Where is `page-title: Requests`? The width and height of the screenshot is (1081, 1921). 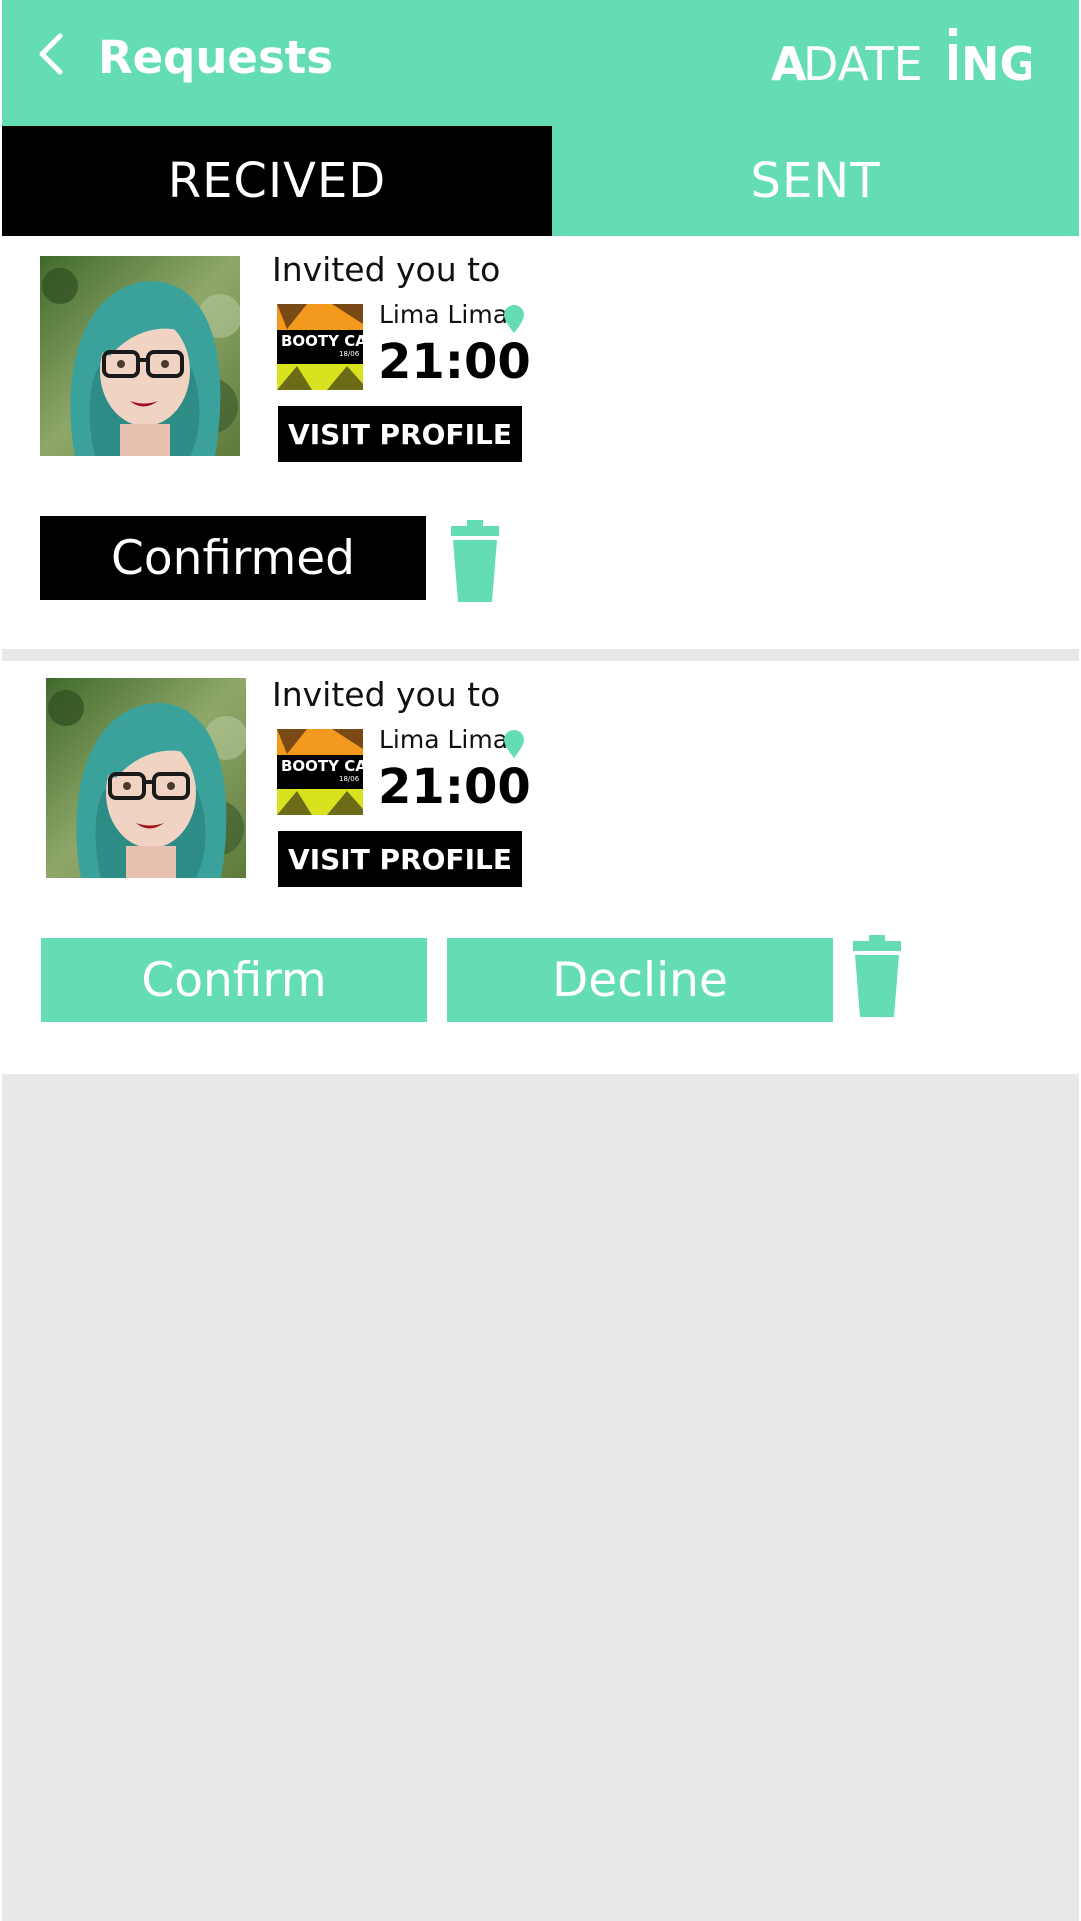 page-title: Requests is located at coordinates (216, 57).